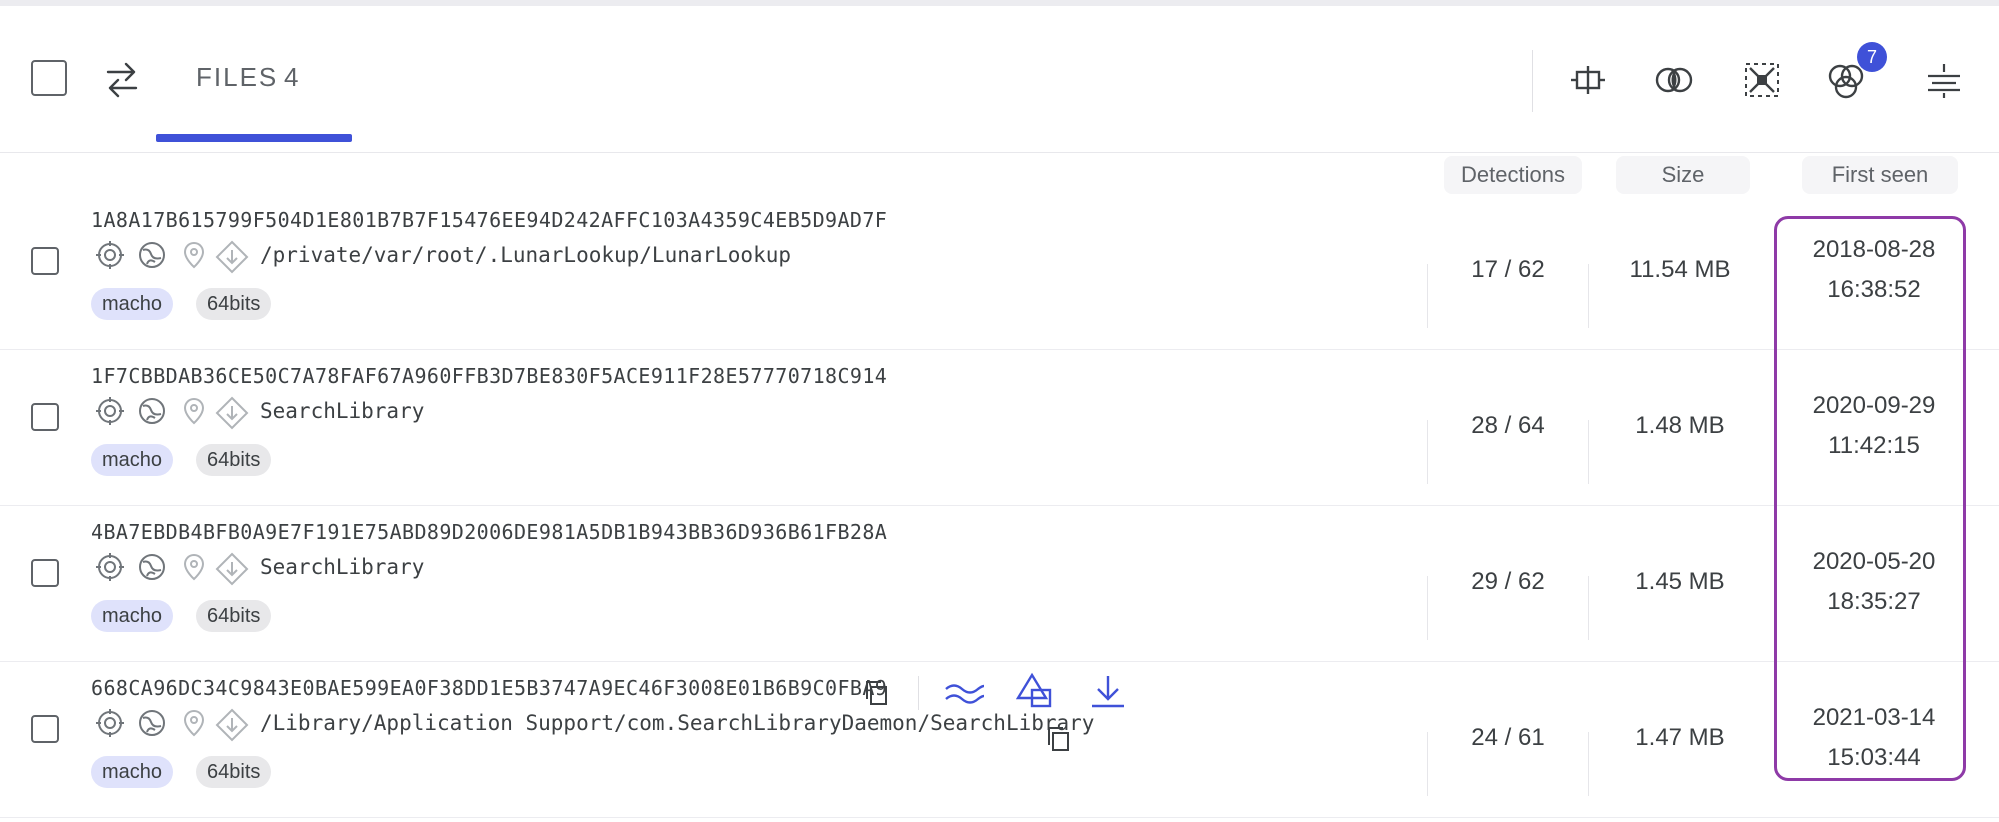  Describe the element at coordinates (1513, 175) in the screenshot. I see `column-header-detections: Detections` at that location.